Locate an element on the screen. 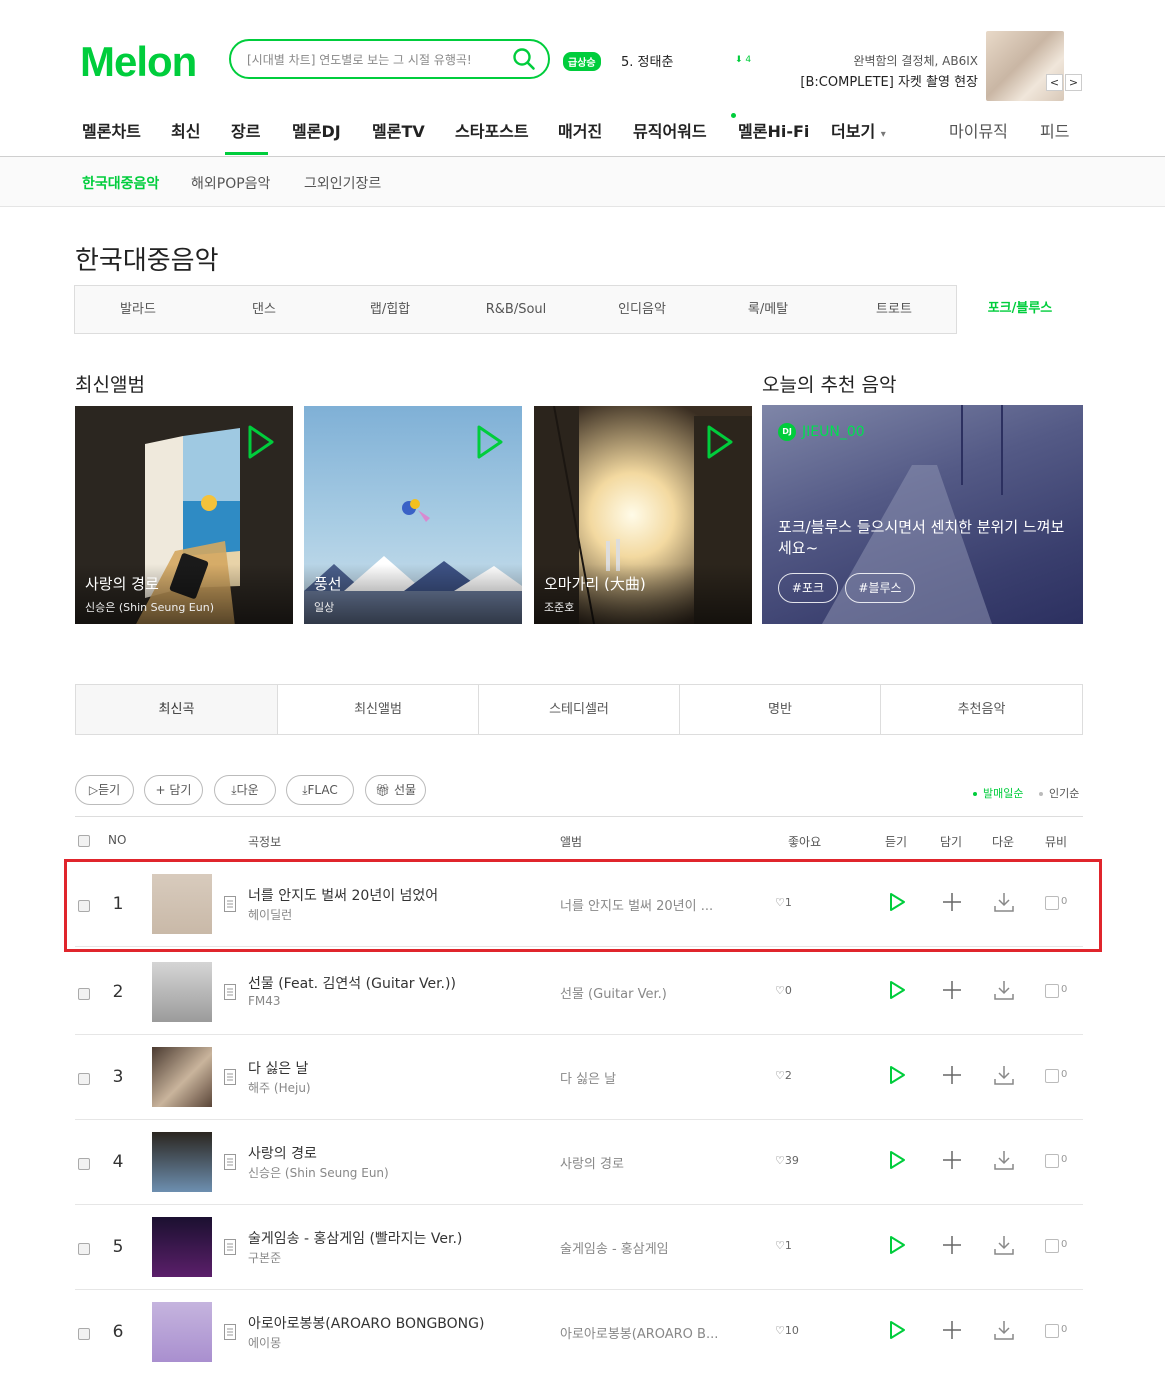  song-album: 선물 (Guitar Ver.) is located at coordinates (613, 992).